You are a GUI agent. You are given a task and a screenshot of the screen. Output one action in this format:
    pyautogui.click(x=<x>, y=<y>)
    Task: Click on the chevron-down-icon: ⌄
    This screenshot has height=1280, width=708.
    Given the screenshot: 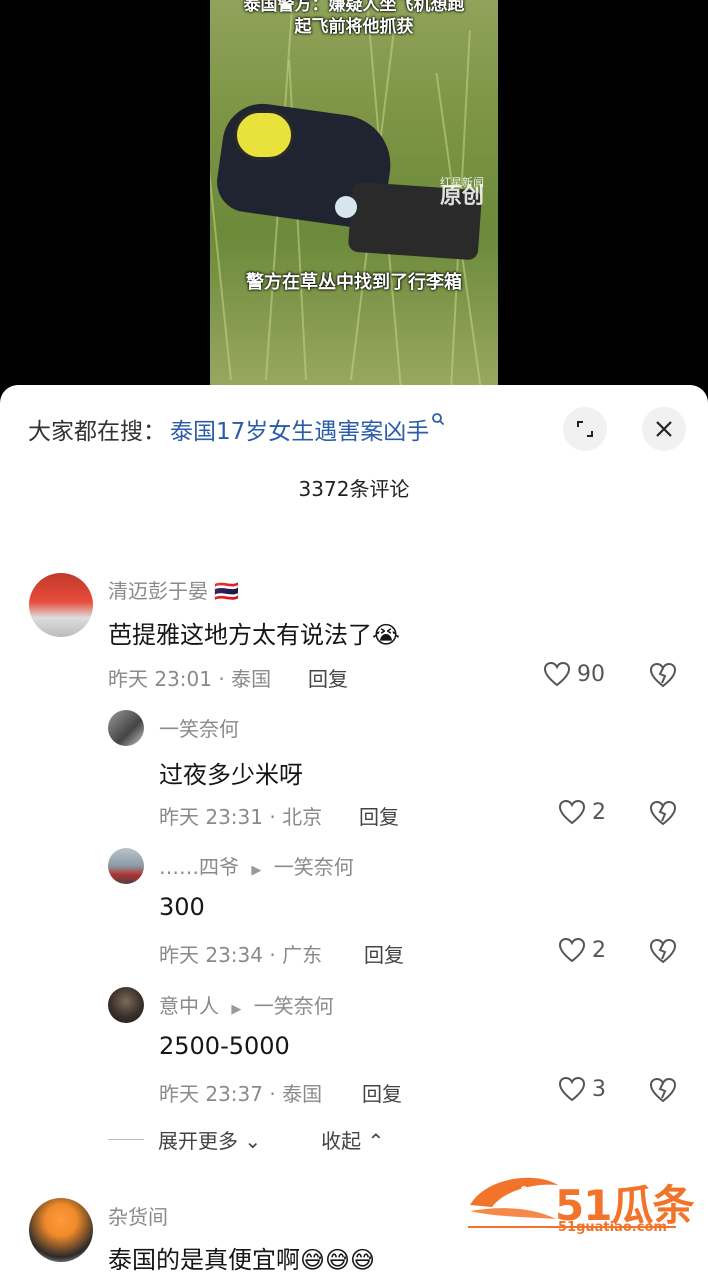 What is the action you would take?
    pyautogui.click(x=253, y=1141)
    